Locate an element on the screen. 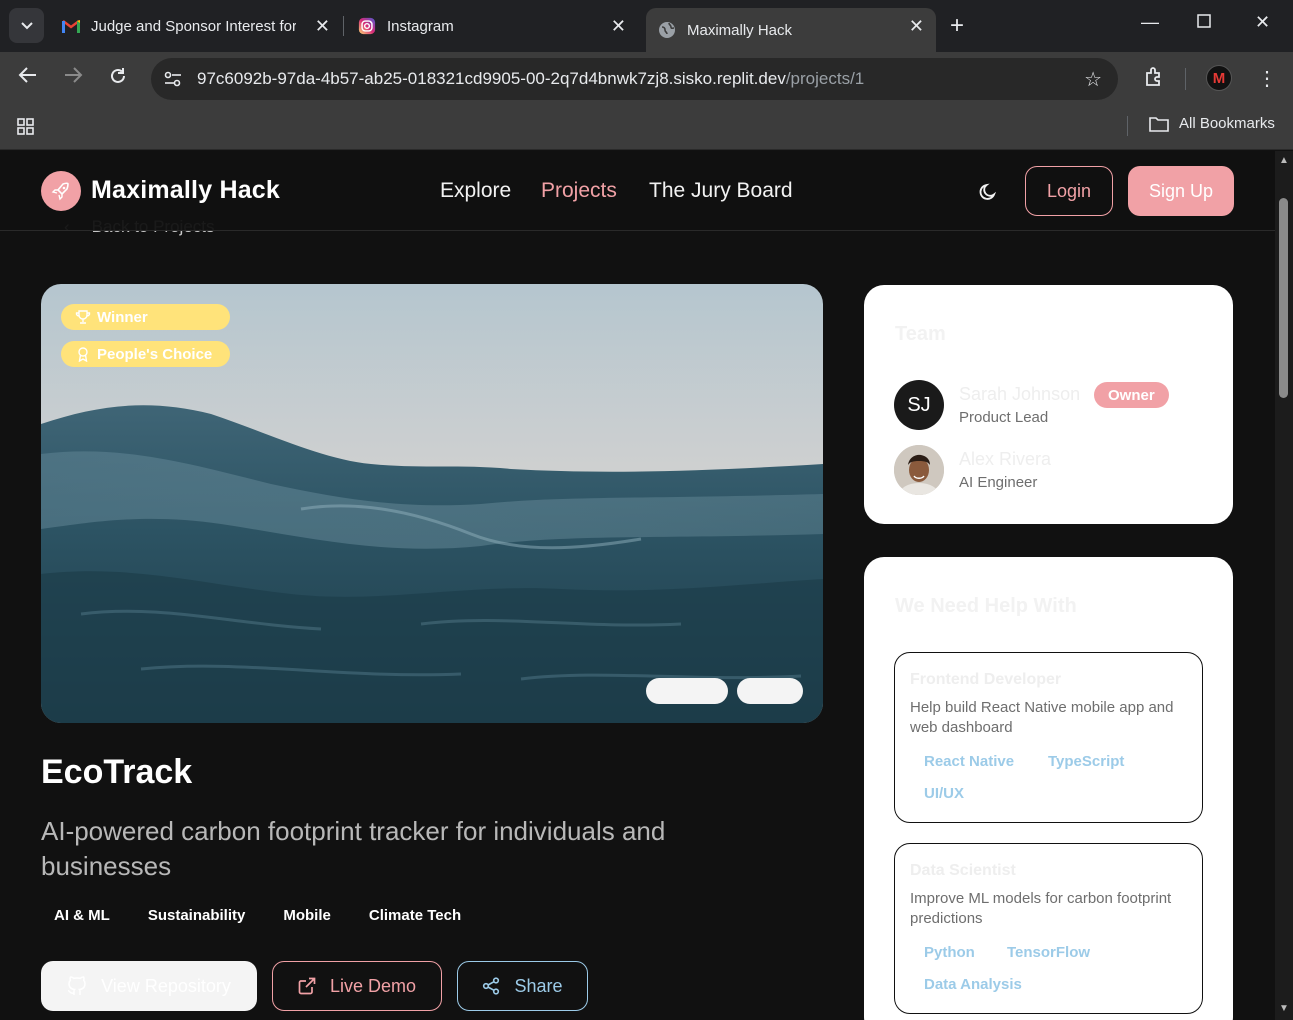  team-member: Alex Rivera AI Engineer is located at coordinates (1054, 470).